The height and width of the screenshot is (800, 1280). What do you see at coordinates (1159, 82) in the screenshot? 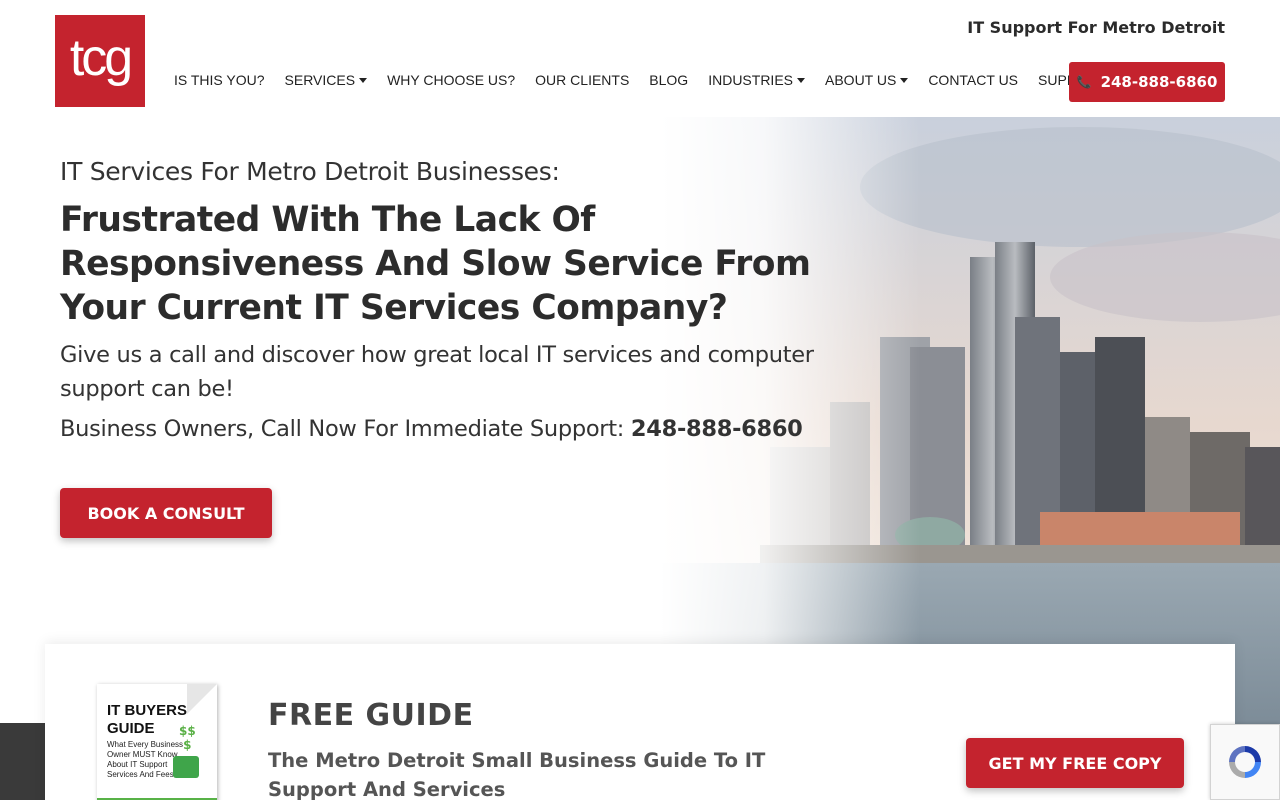
I see `header-phone-number: 248-888-6860` at bounding box center [1159, 82].